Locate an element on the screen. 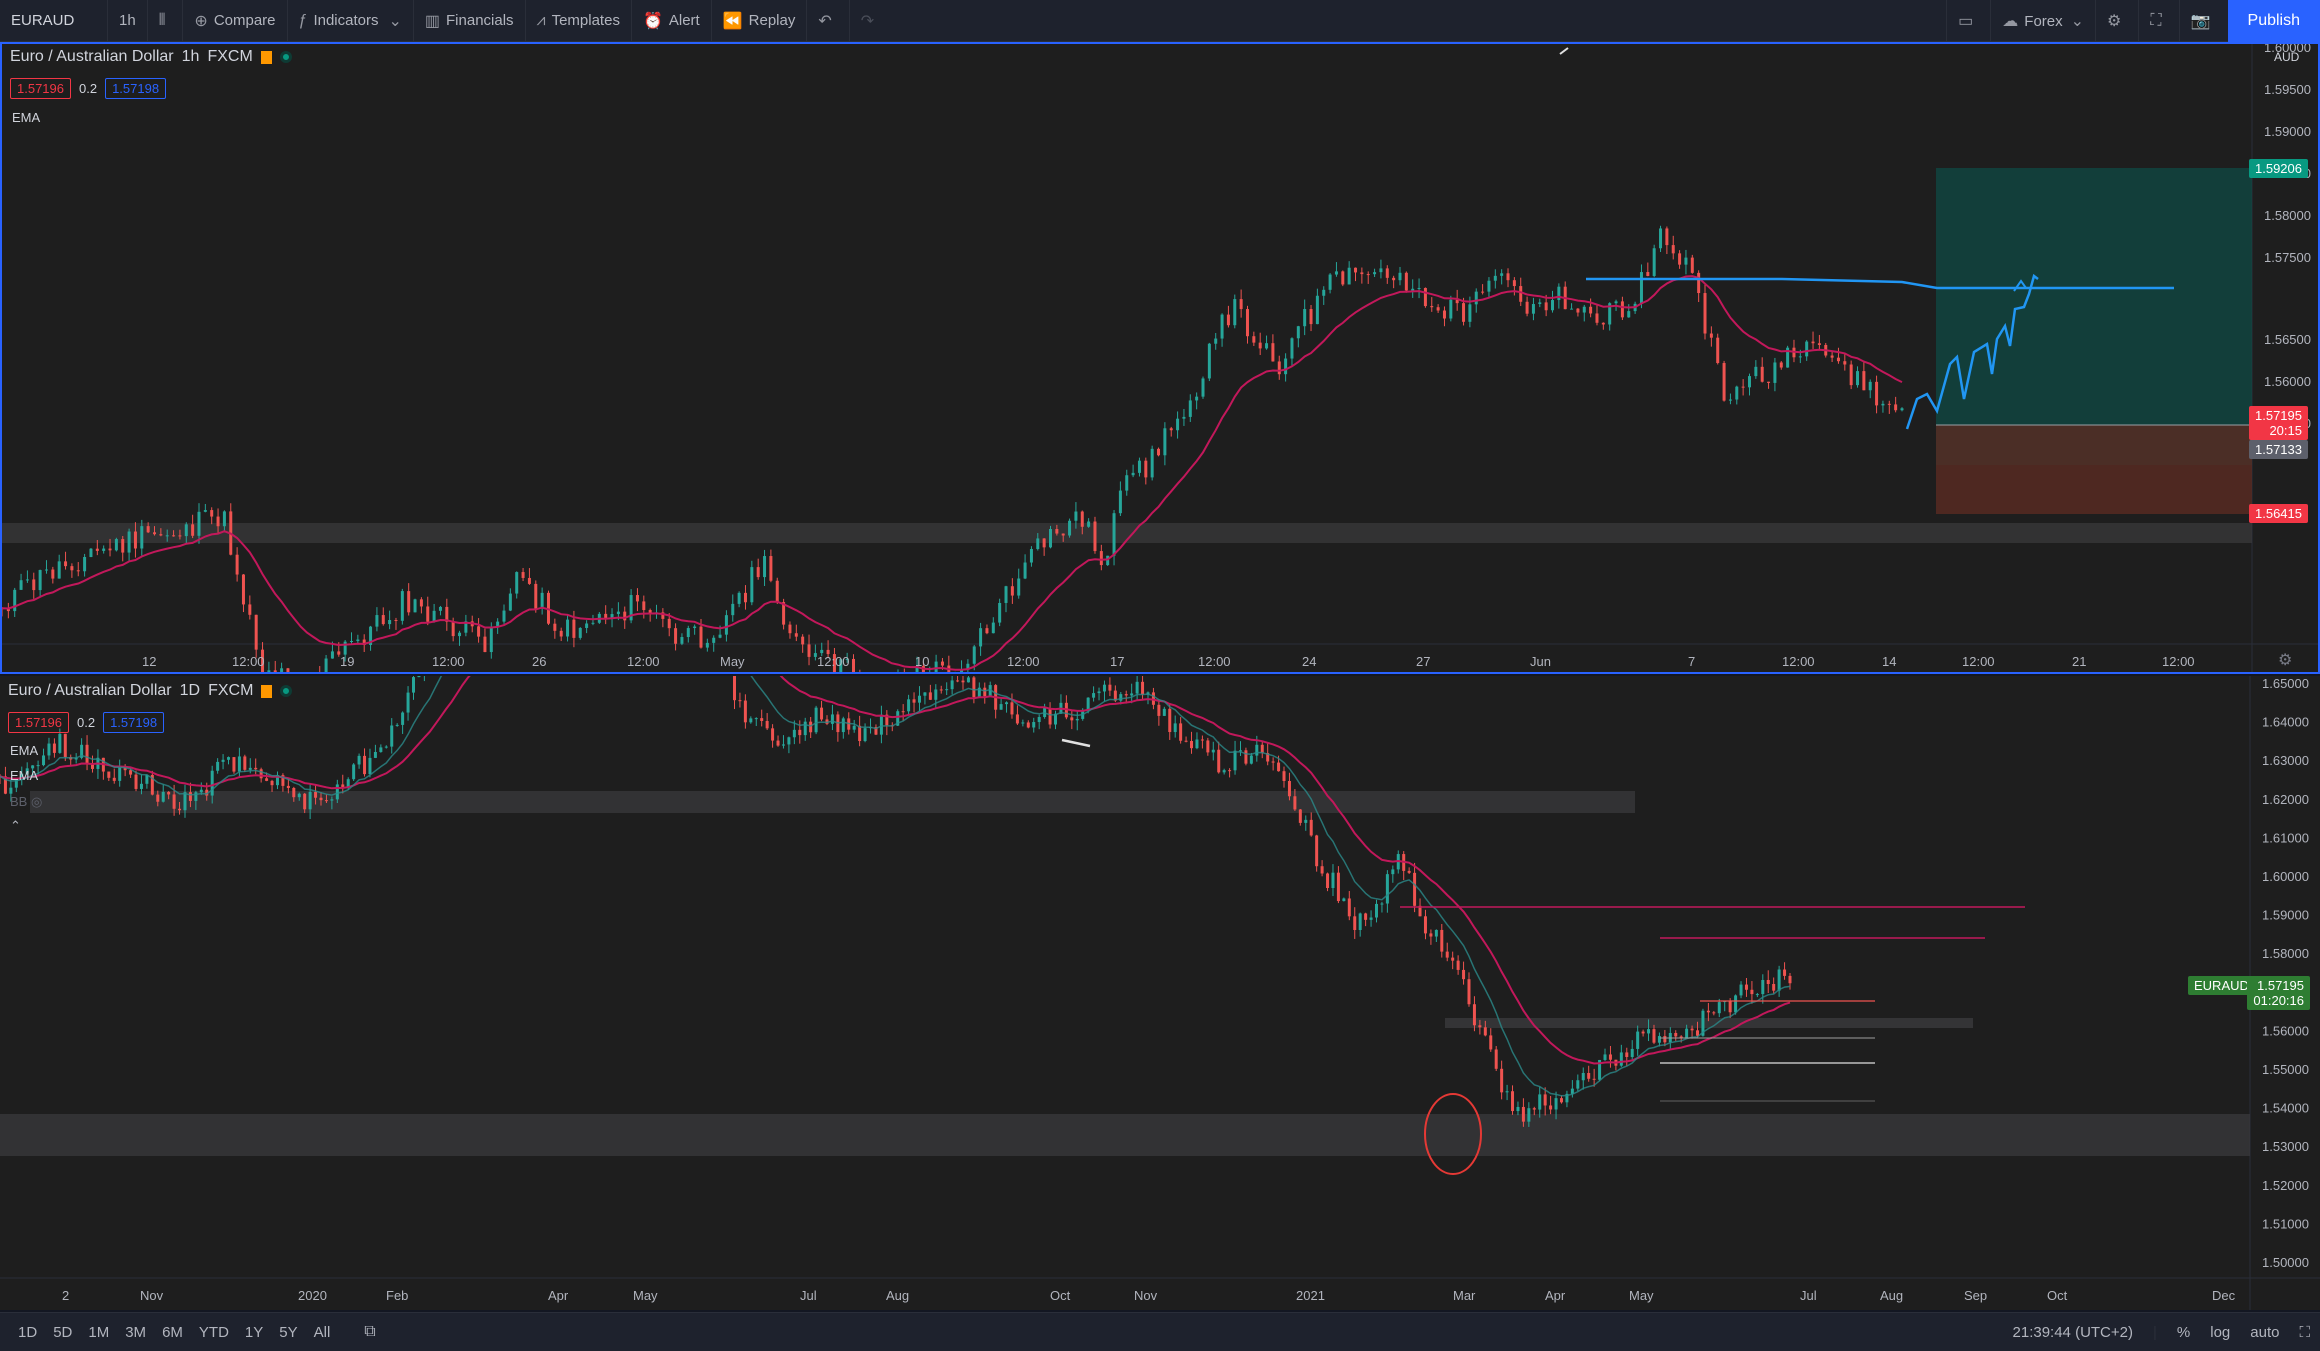 This screenshot has width=2320, height=1351. range-button-6m: 6M is located at coordinates (172, 1332).